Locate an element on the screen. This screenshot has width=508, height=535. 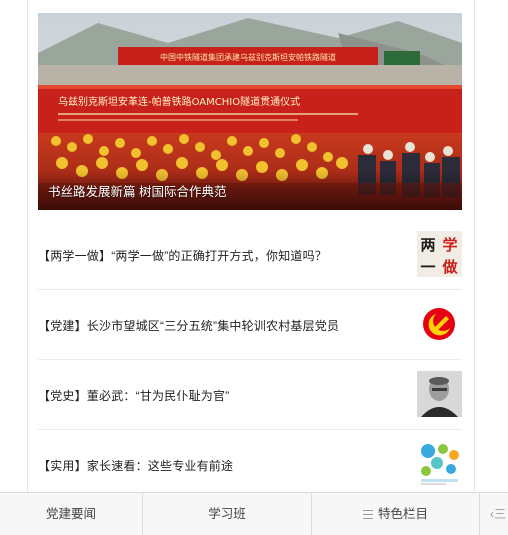
article-title: 【实用】家长速看：这些专业有前途 is located at coordinates (136, 466).